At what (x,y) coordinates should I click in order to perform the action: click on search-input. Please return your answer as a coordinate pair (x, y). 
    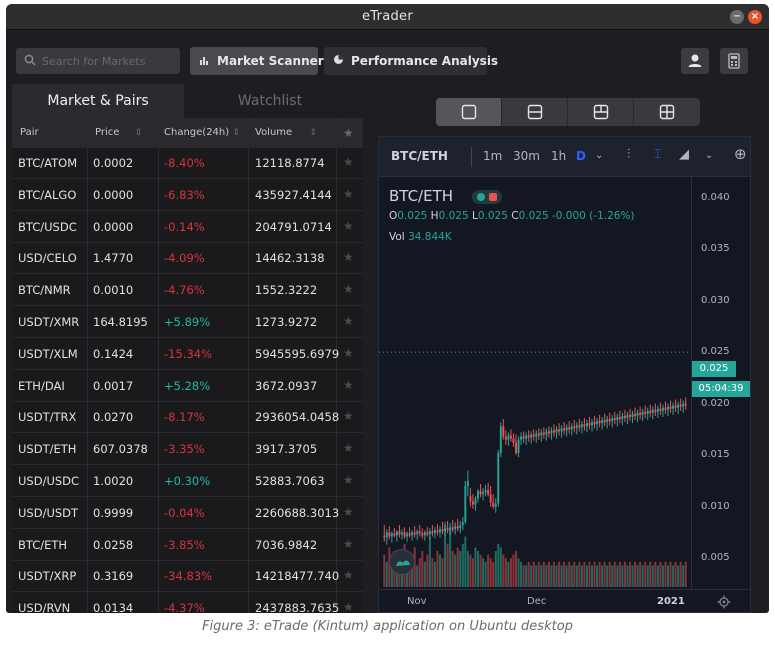
    Looking at the image, I should click on (108, 61).